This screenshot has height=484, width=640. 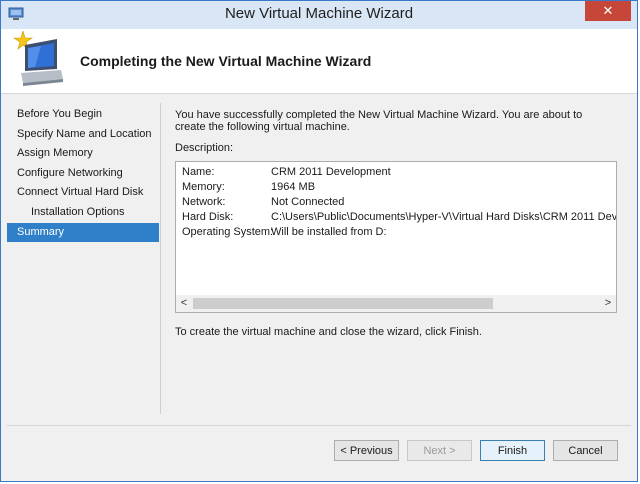 I want to click on close-button: ✕, so click(x=608, y=11).